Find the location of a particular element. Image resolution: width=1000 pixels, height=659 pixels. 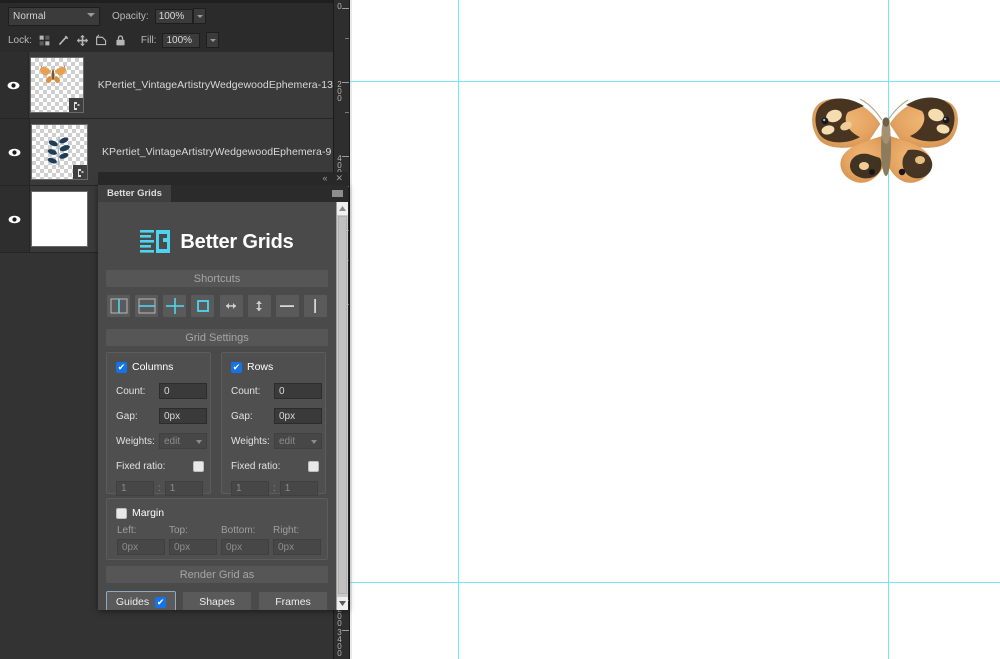

margin-enable-row: Margin is located at coordinates (221, 513).